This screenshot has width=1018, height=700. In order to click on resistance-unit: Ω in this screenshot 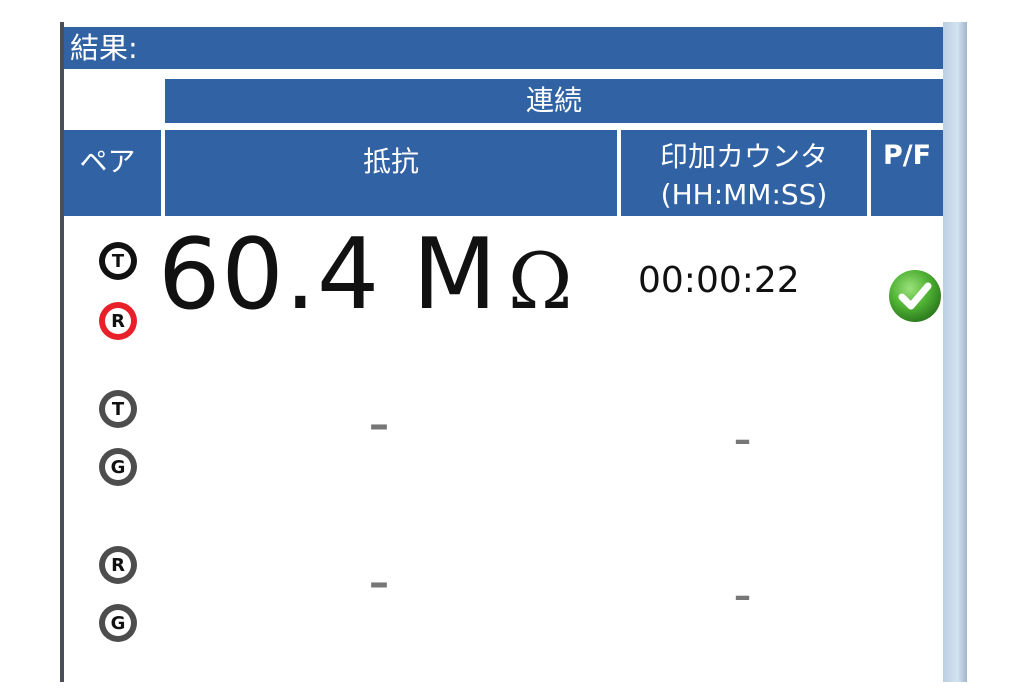, I will do `click(540, 282)`.